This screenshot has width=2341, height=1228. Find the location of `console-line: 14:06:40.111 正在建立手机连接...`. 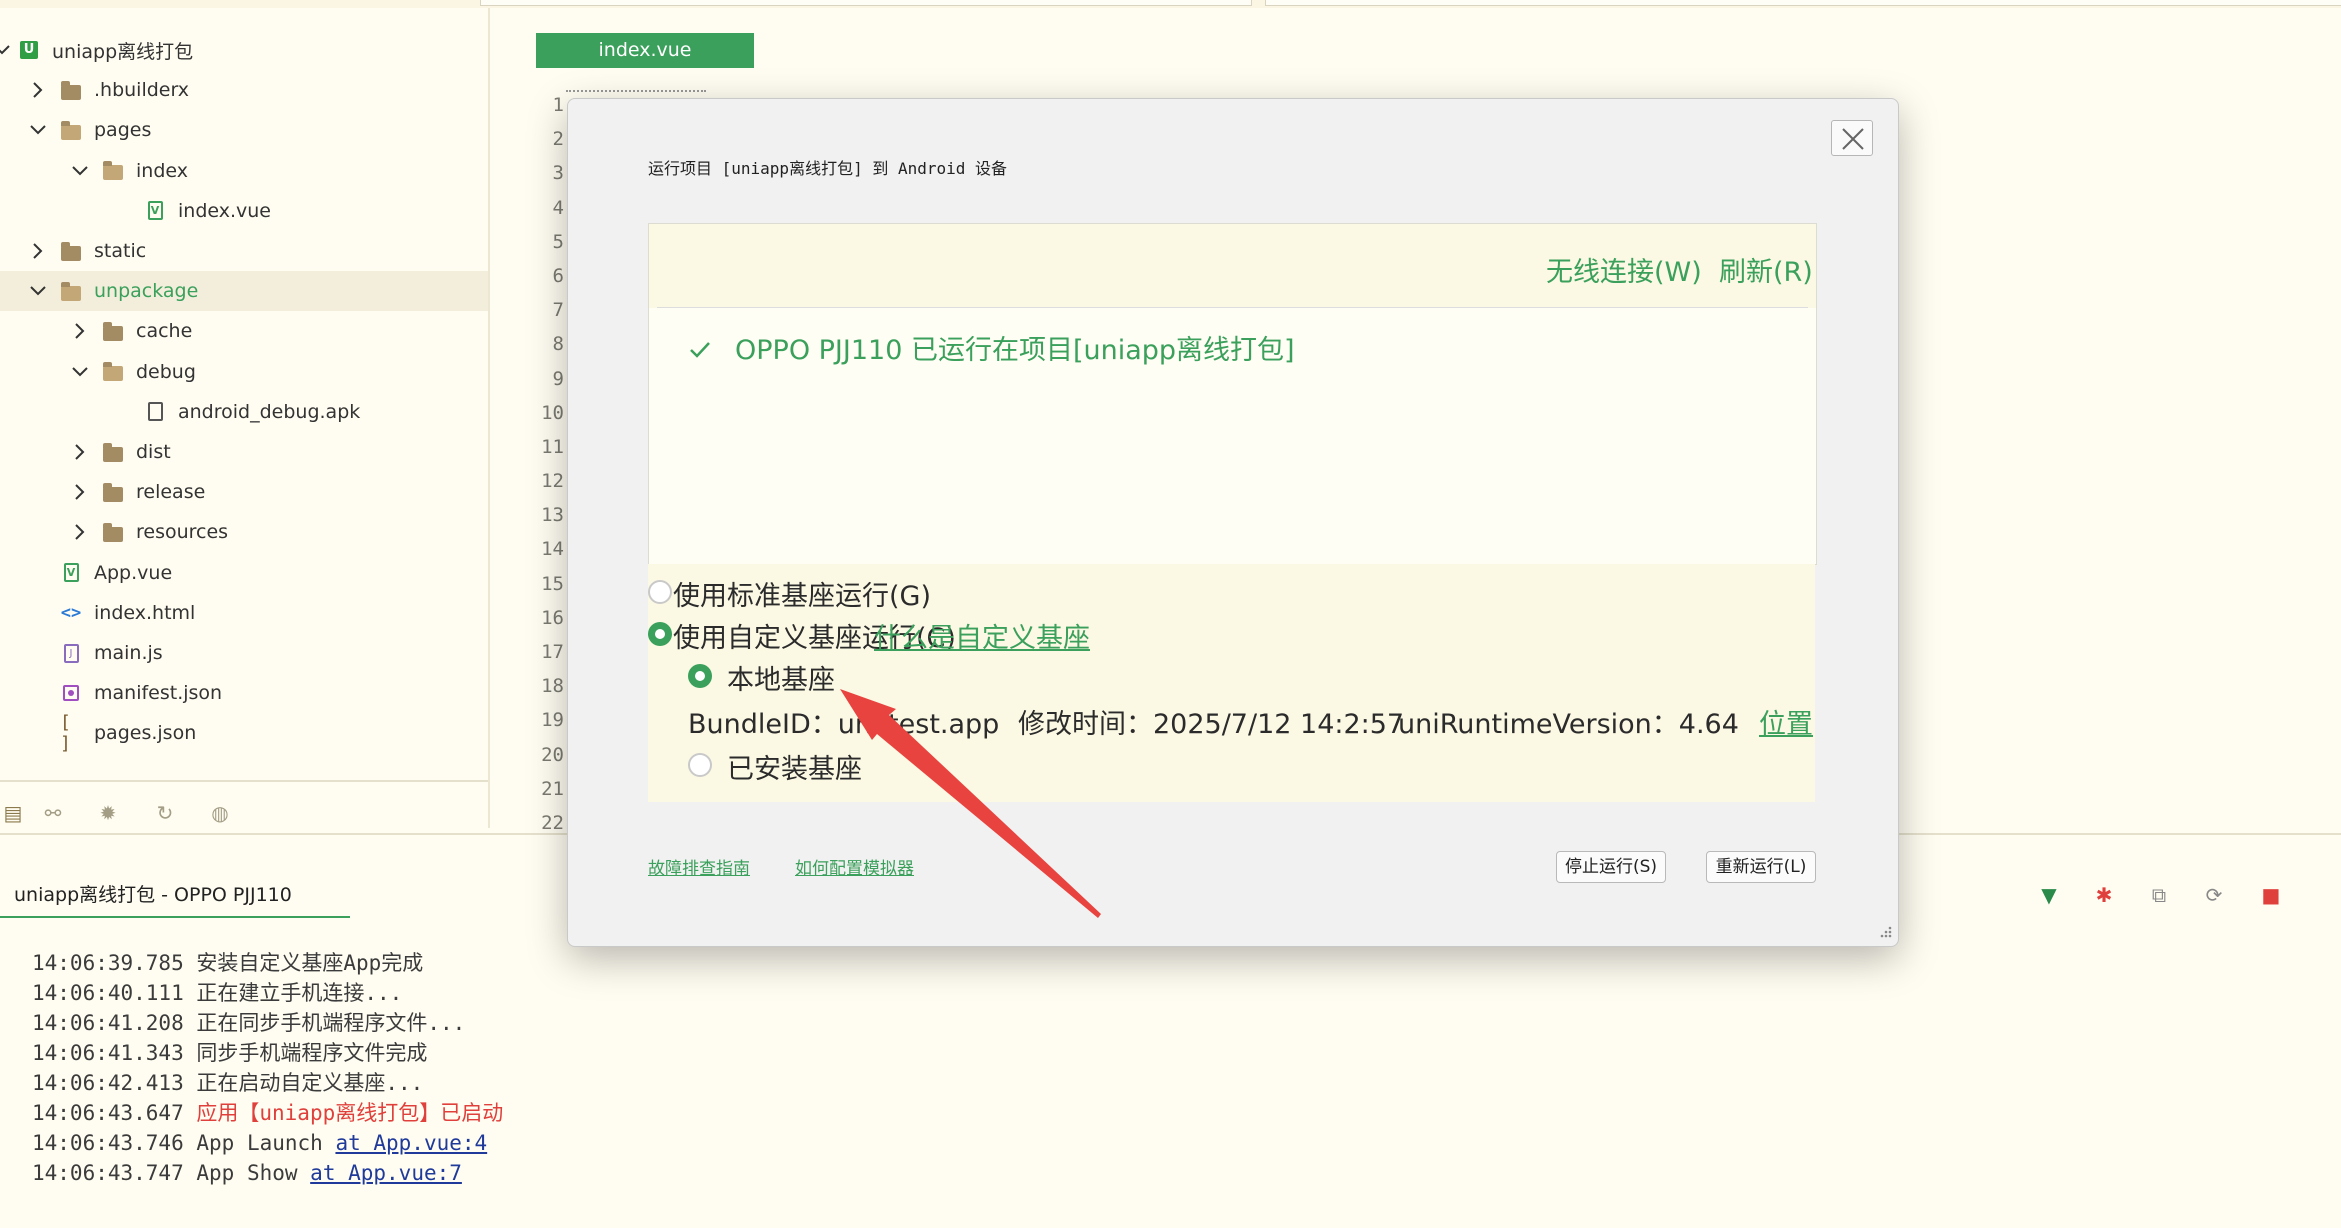

console-line: 14:06:40.111 正在建立手机连接... is located at coordinates (267, 993).